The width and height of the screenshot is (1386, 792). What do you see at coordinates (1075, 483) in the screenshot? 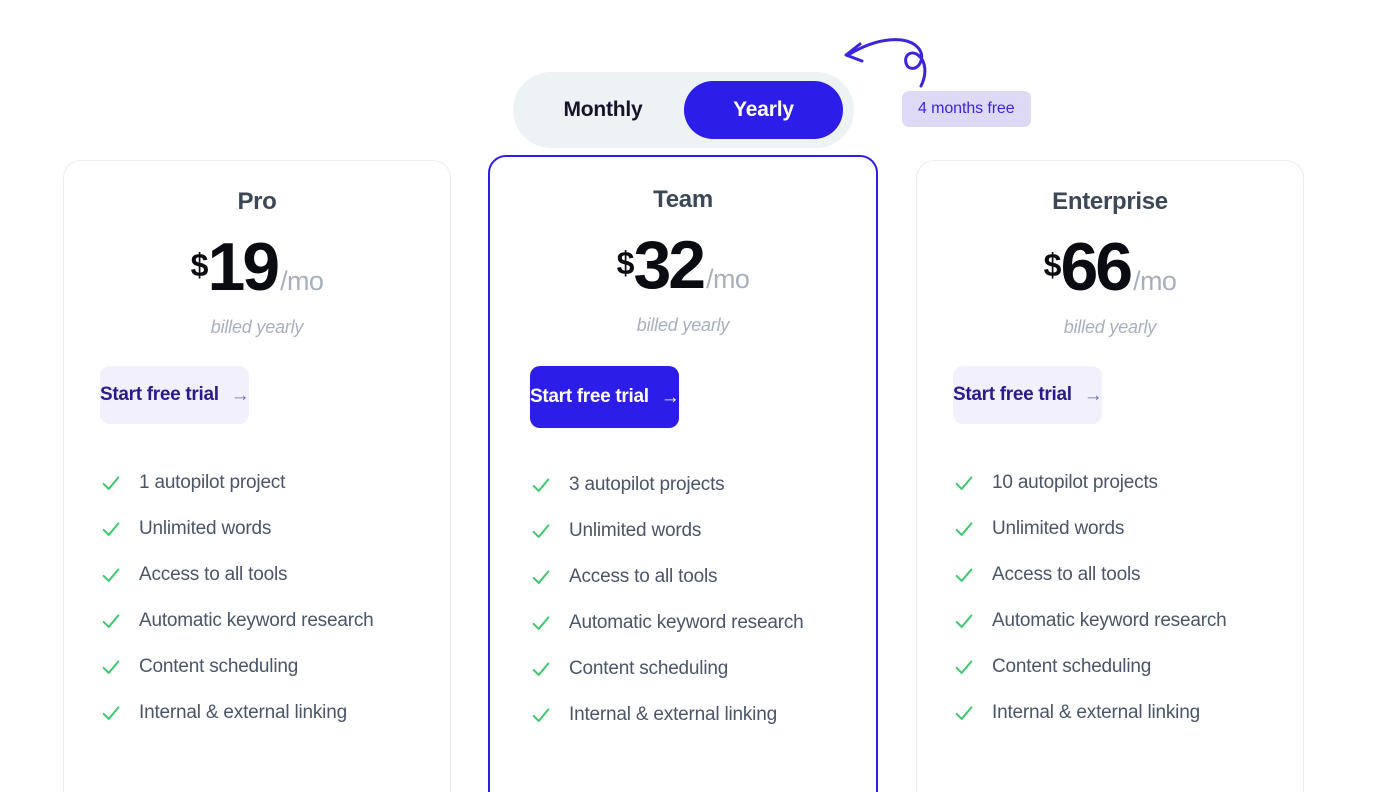
I see `feature-label: 10 autopilot projects` at bounding box center [1075, 483].